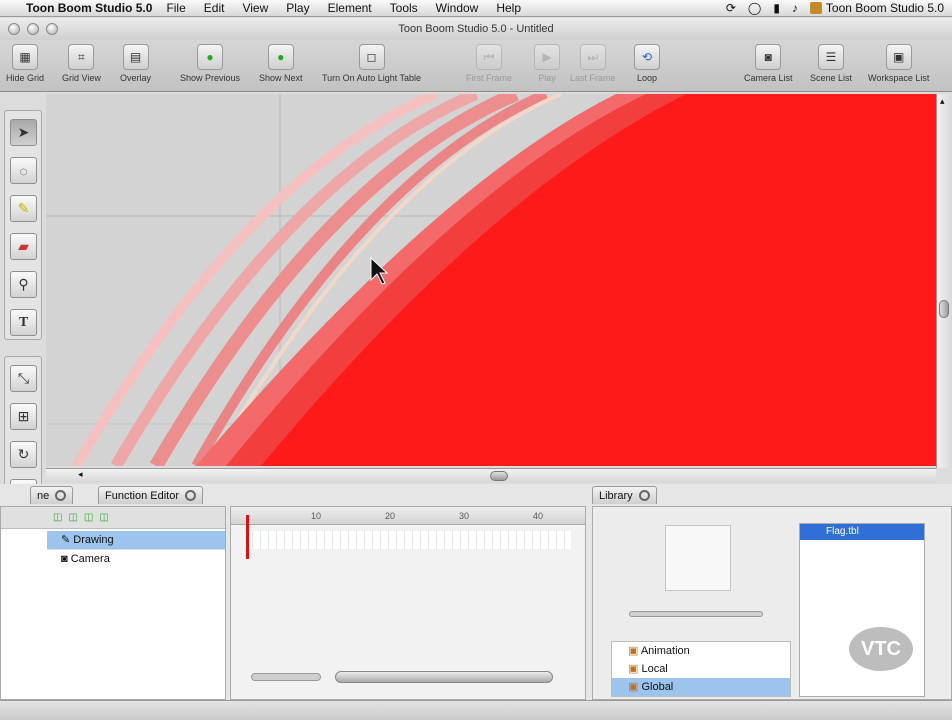 The image size is (952, 720). I want to click on light-table-label: Turn On Auto Light Table, so click(372, 78).